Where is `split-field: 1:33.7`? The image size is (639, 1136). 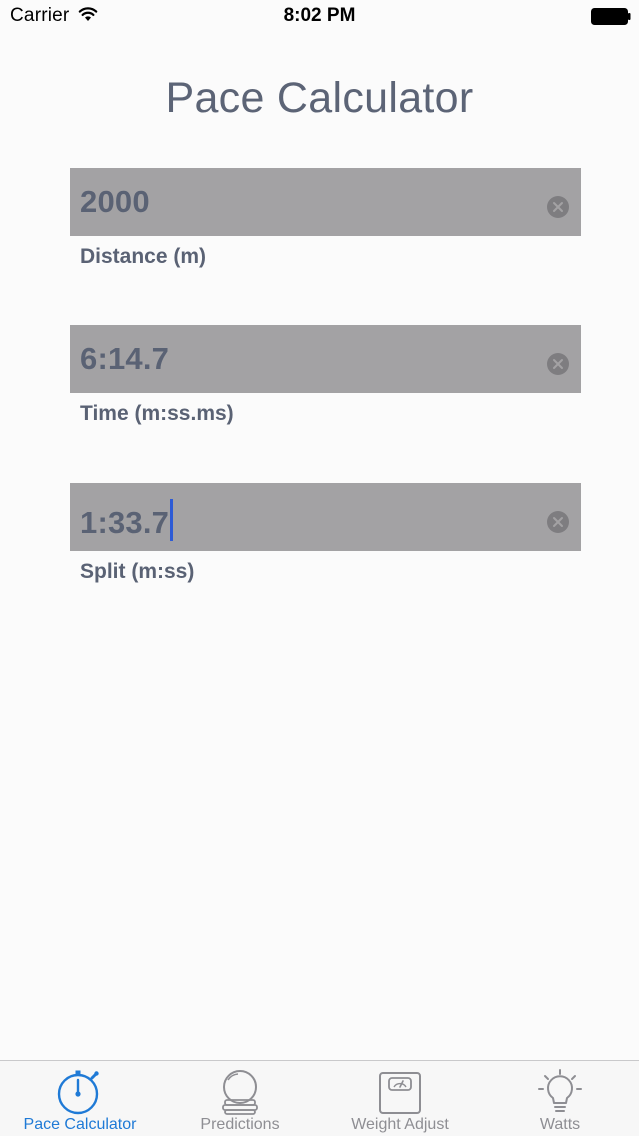 split-field: 1:33.7 is located at coordinates (325, 517).